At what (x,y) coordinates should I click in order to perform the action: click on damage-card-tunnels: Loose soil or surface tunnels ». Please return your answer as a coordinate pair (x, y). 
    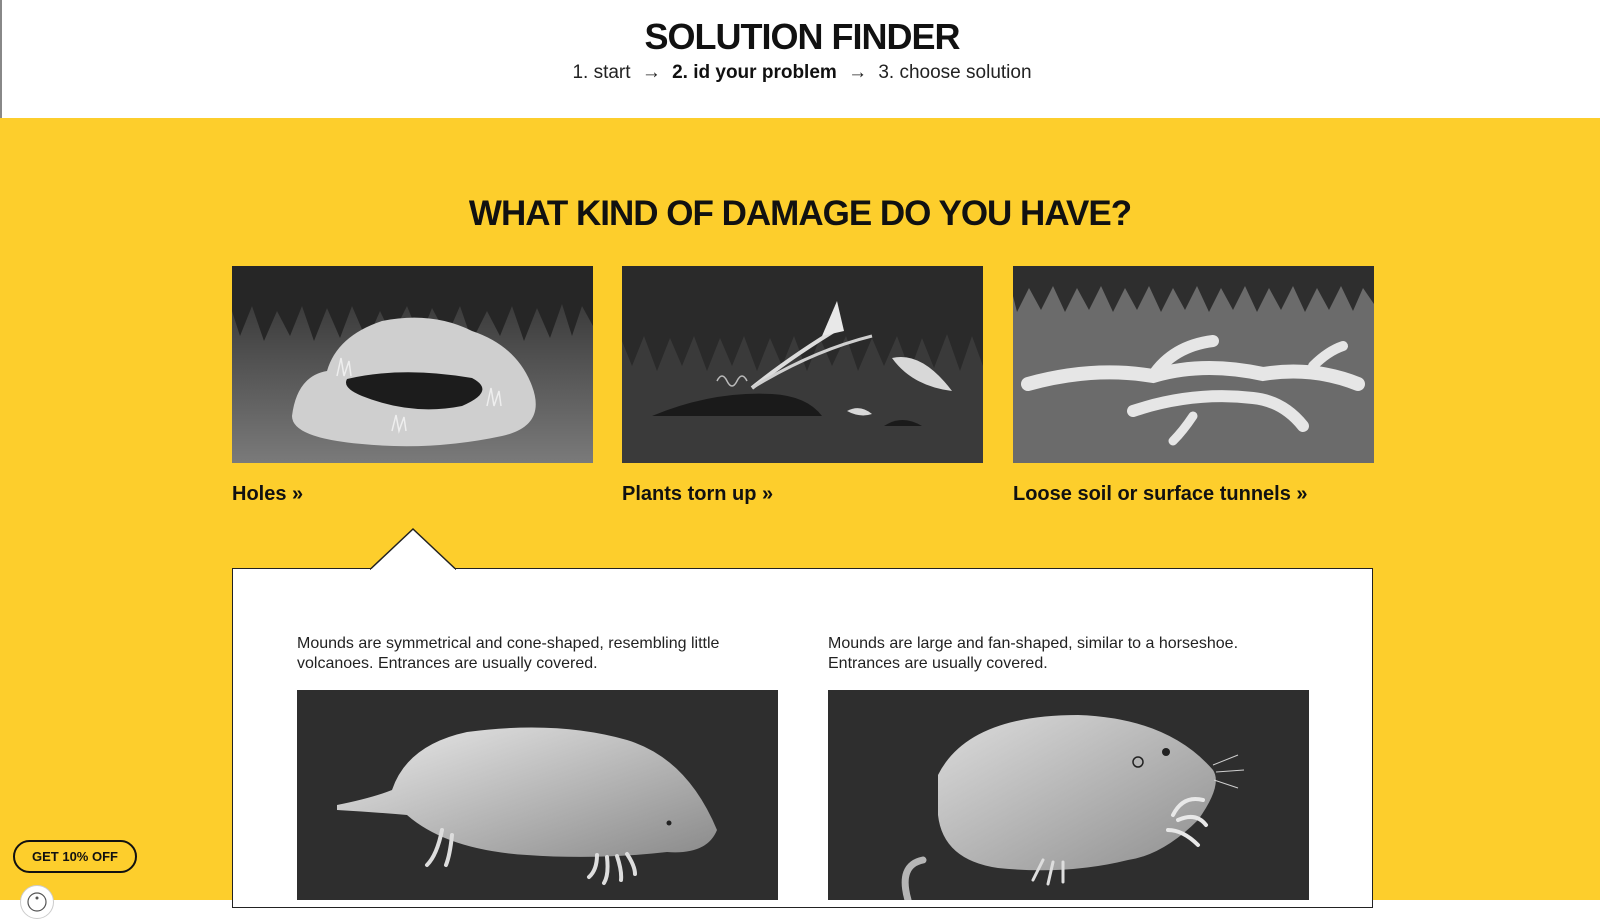
    Looking at the image, I should click on (1193, 385).